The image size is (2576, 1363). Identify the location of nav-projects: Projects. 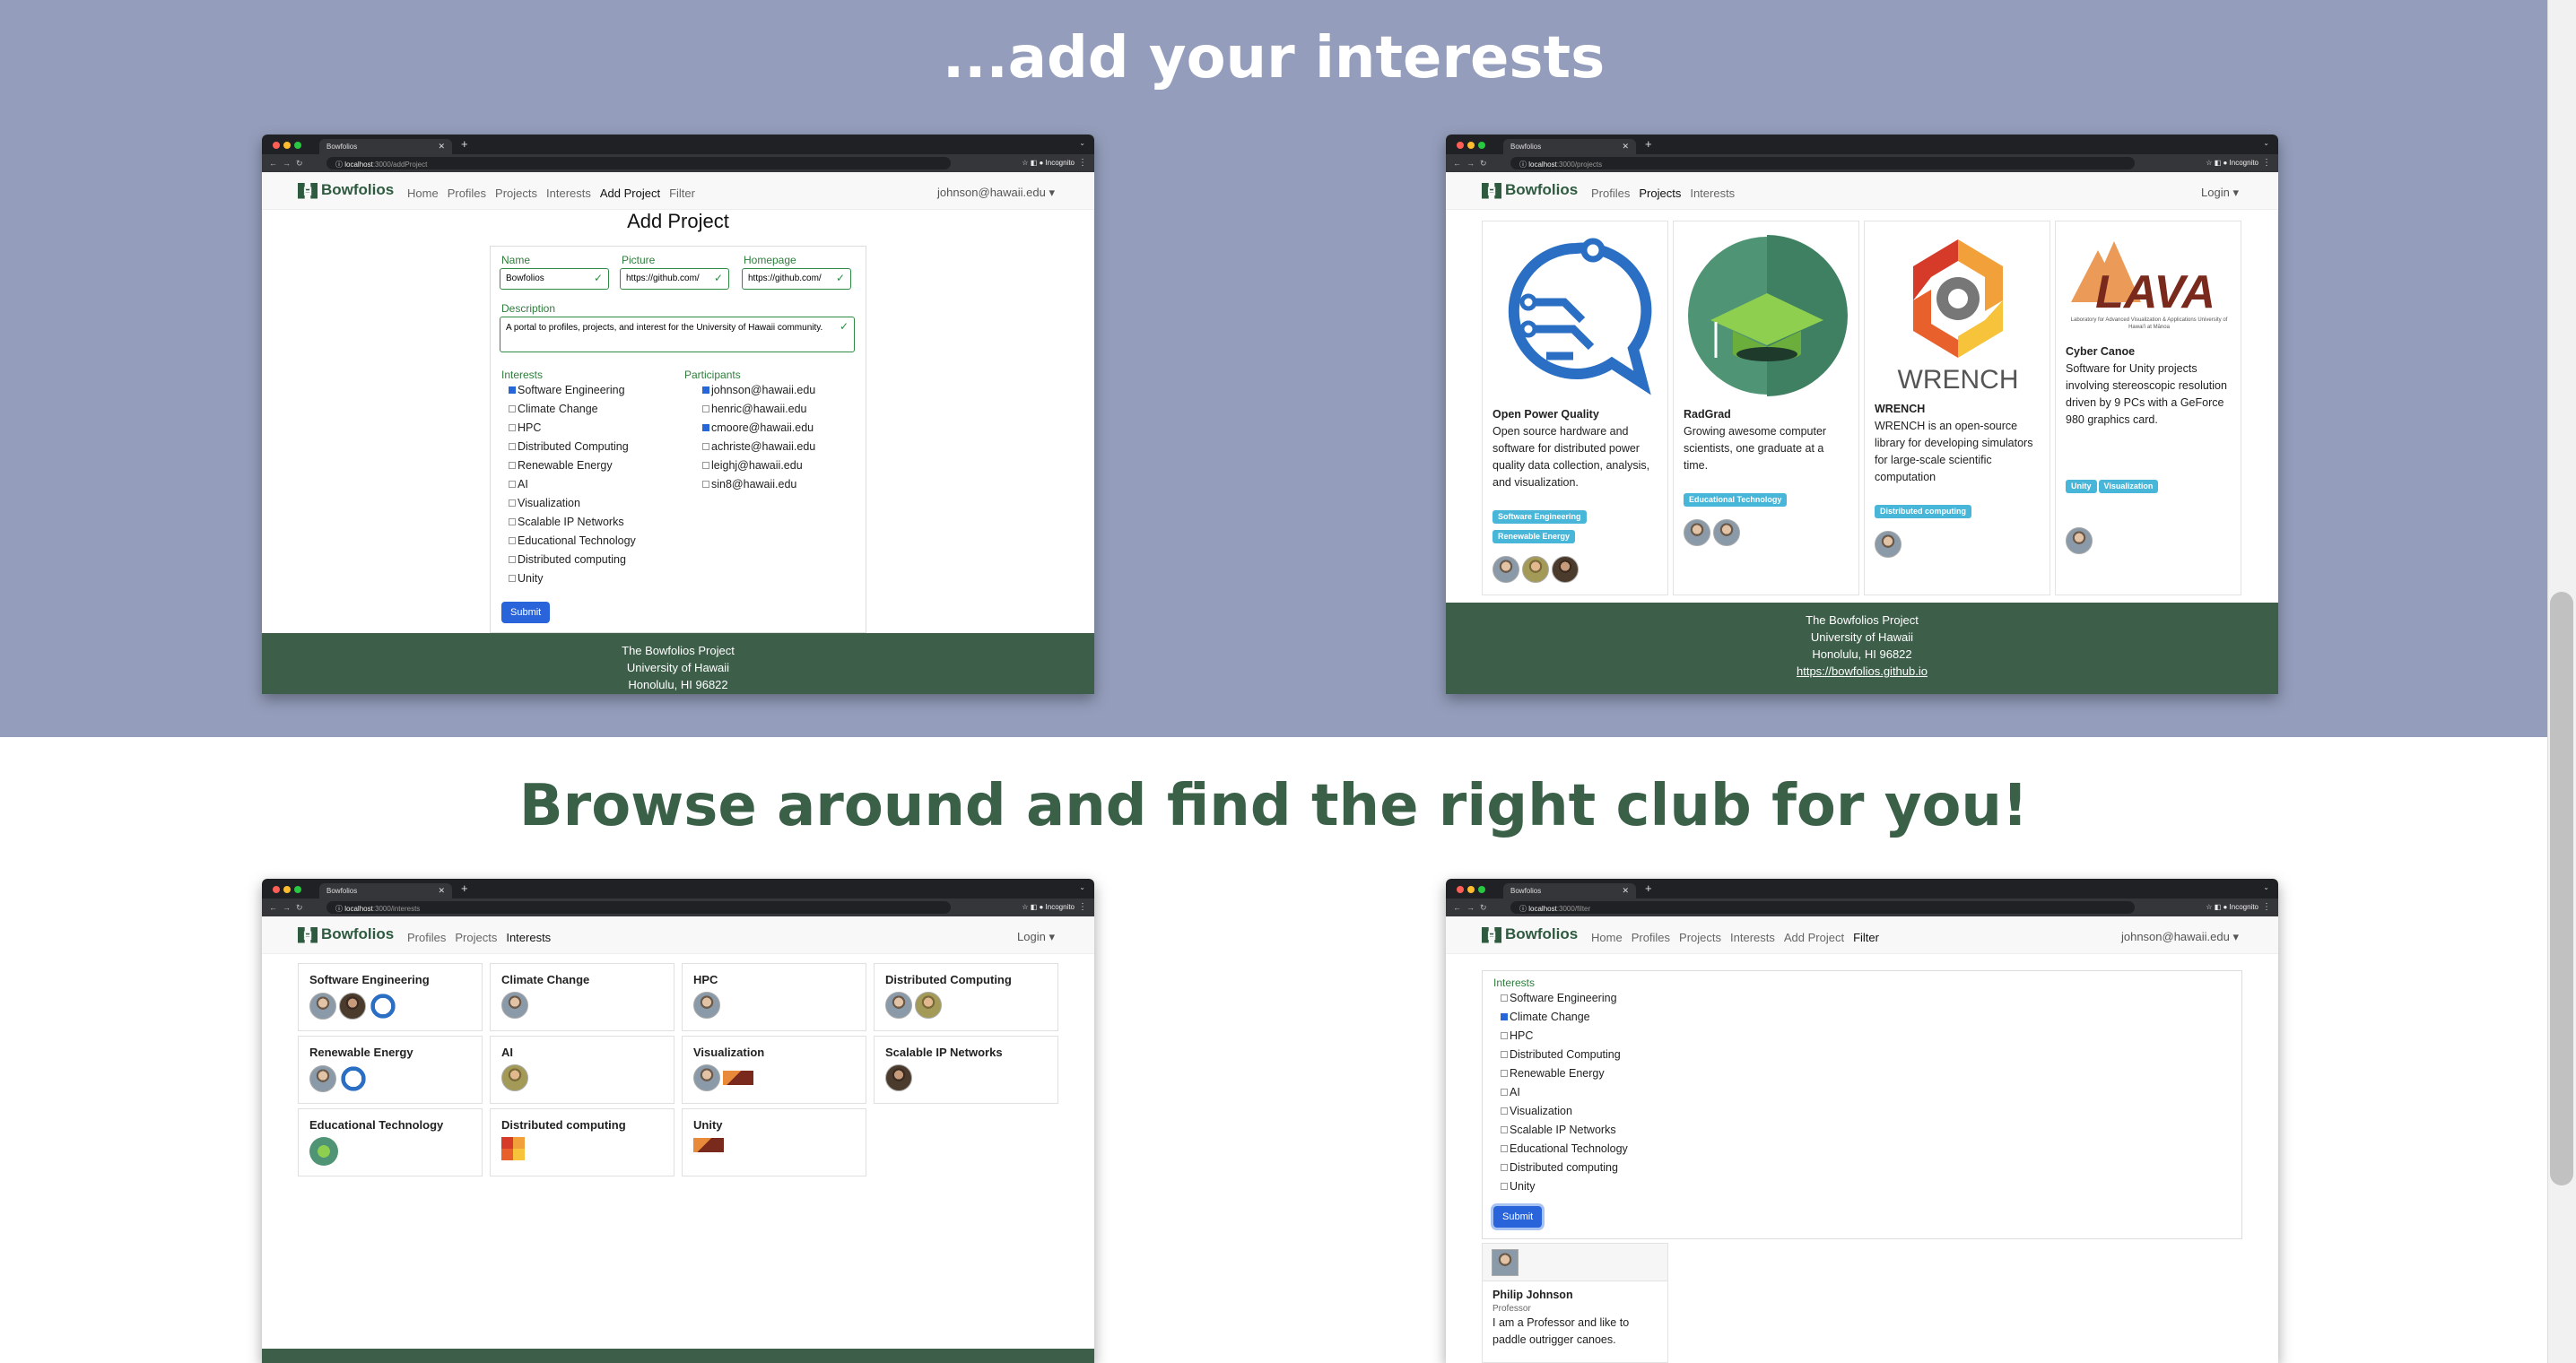
(1700, 937).